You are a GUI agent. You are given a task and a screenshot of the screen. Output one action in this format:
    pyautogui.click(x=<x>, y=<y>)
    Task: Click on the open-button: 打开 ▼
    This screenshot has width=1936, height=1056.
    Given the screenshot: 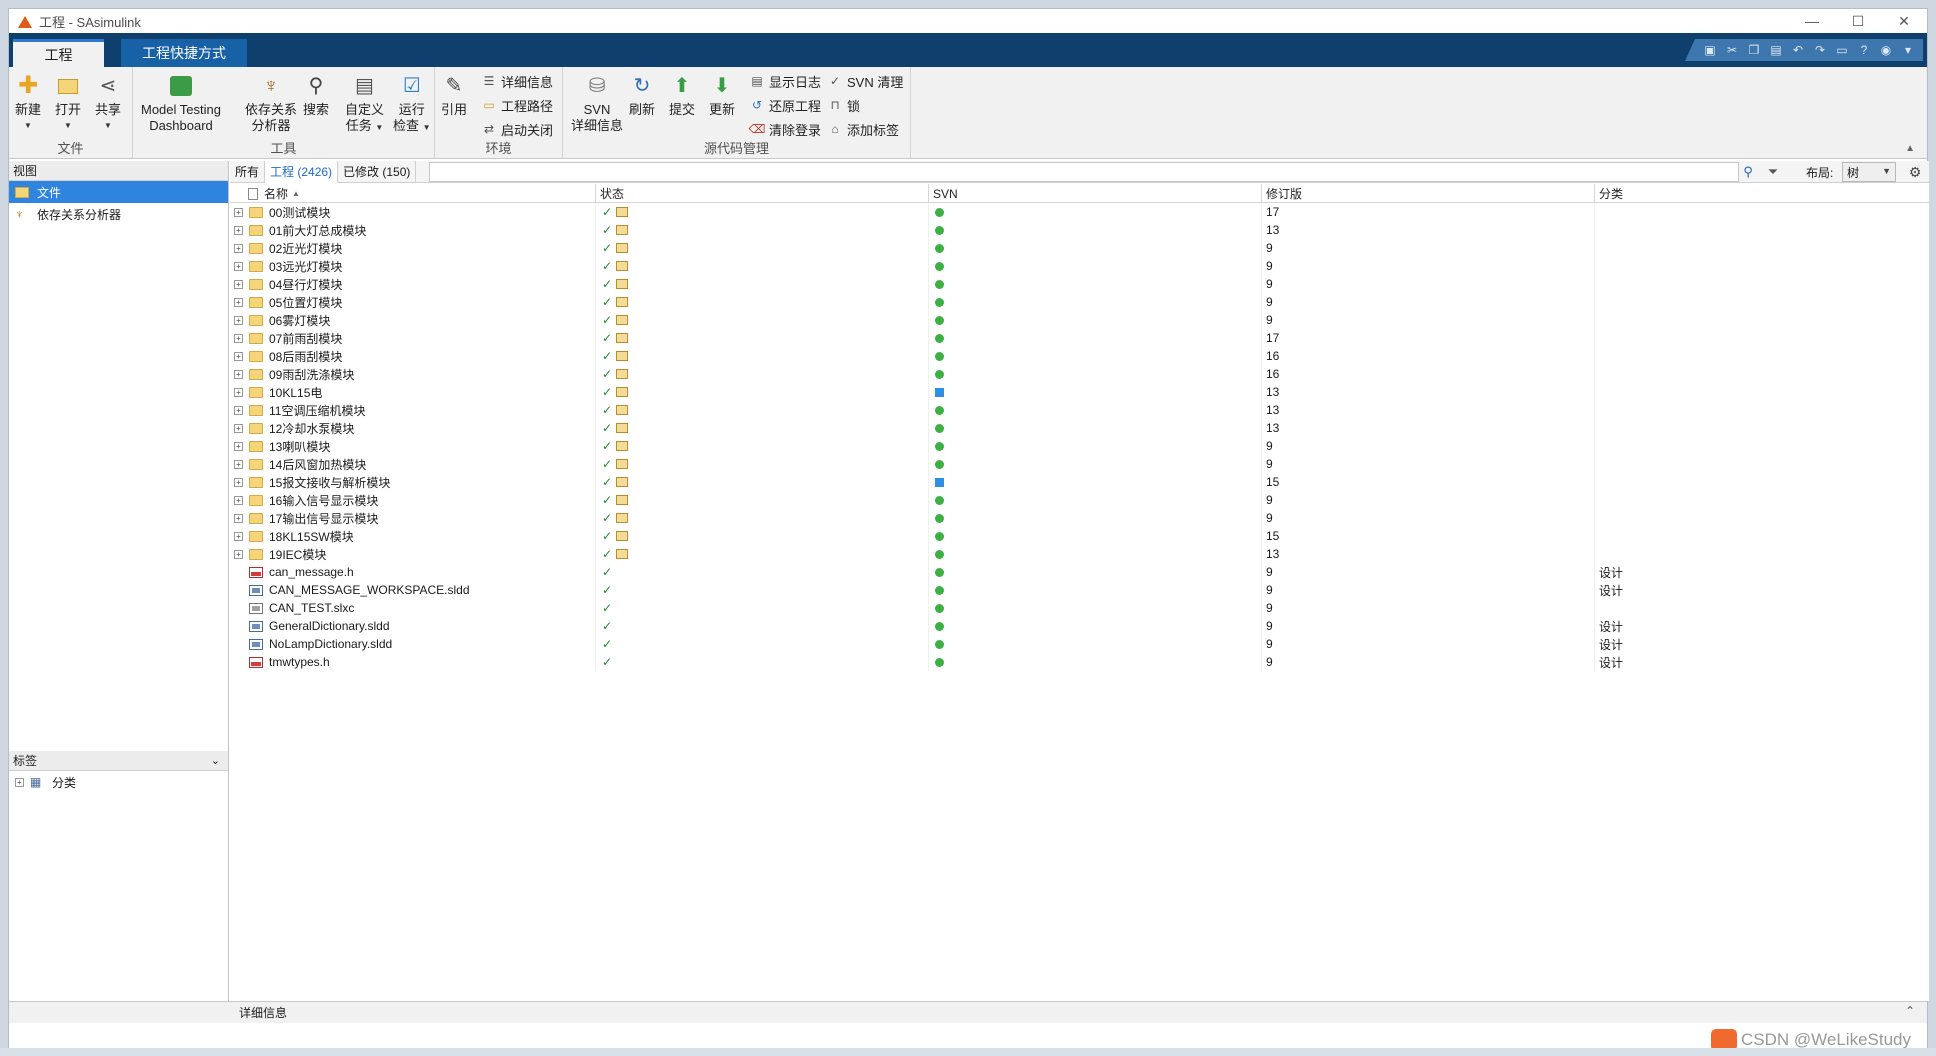 What is the action you would take?
    pyautogui.click(x=68, y=103)
    